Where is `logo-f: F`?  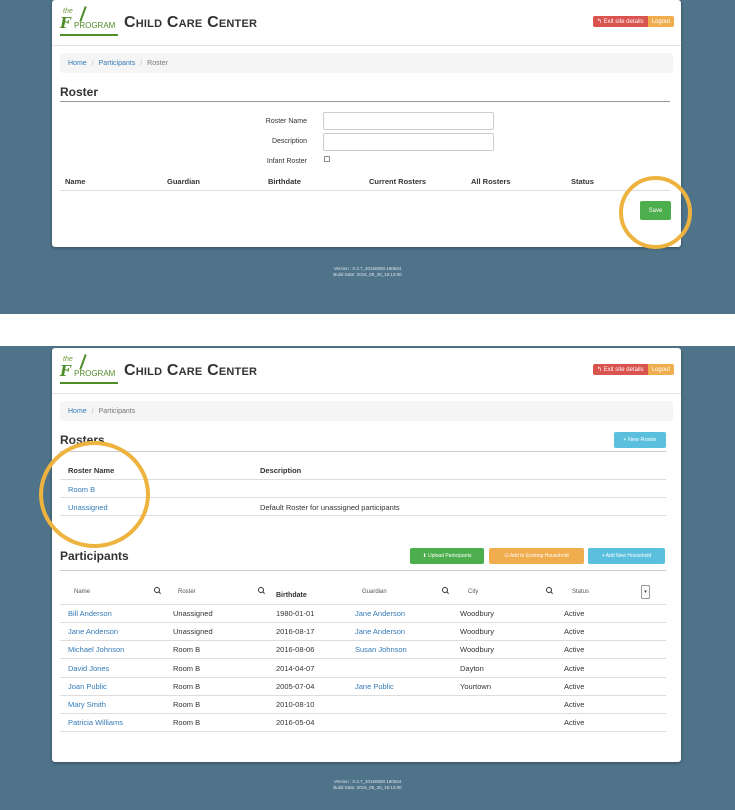
logo-f: F is located at coordinates (65, 371).